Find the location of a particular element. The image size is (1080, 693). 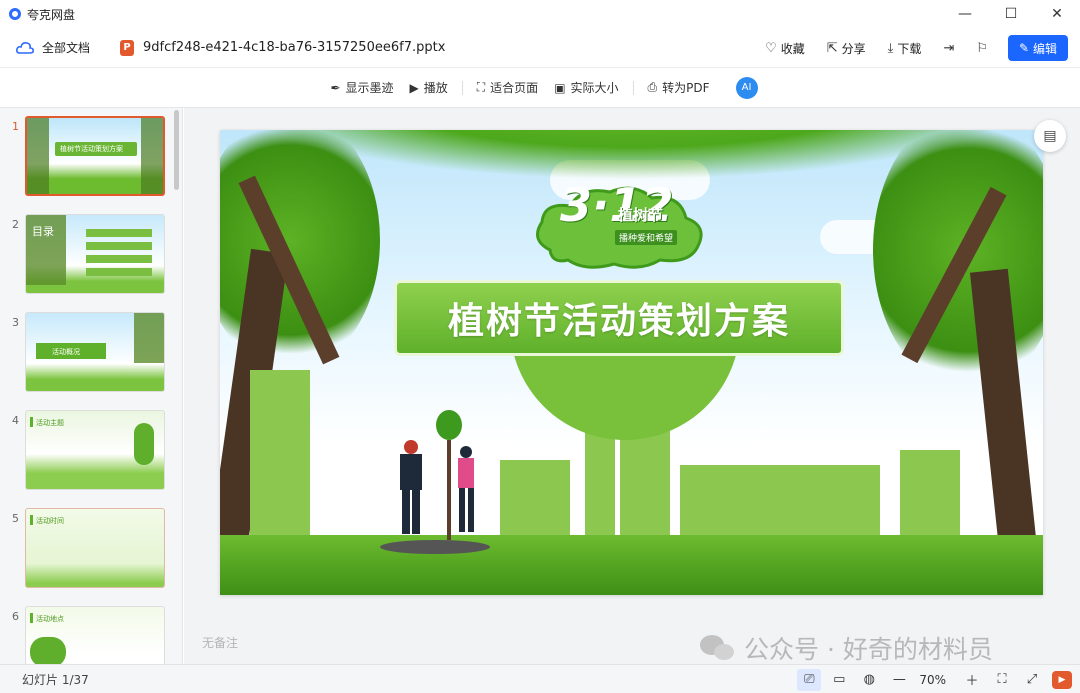

thumbnail-title: 活动时间 is located at coordinates (50, 521).